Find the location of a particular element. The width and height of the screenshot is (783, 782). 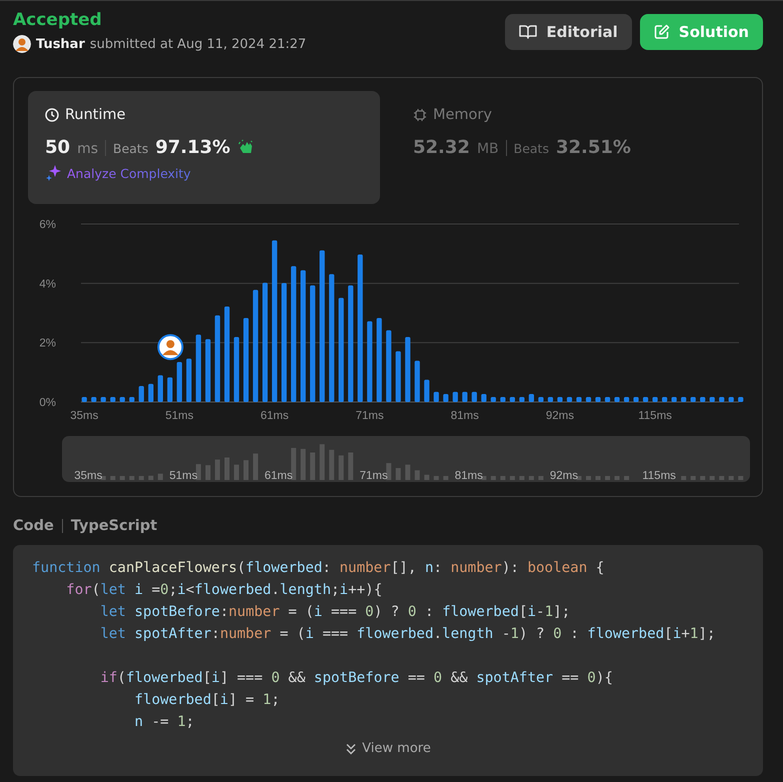

view-more-button: View more is located at coordinates (388, 748).